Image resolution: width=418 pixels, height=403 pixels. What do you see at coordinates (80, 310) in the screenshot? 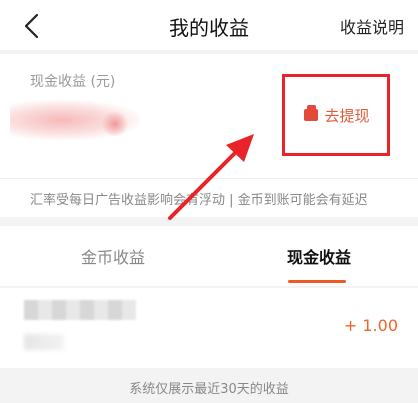
I see `blurred-record-title` at bounding box center [80, 310].